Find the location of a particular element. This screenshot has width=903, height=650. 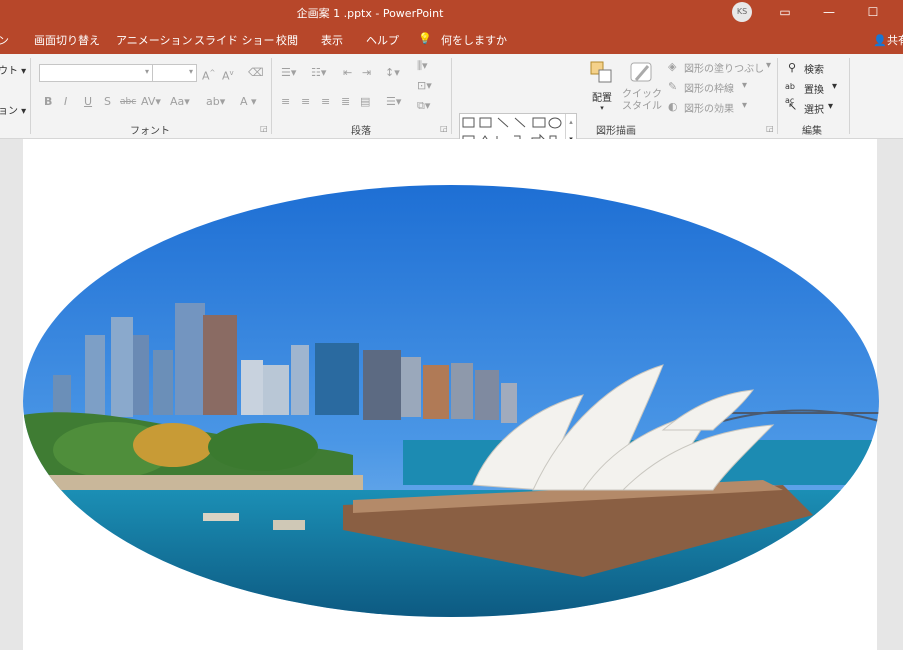

shape-outline-button: 図形の枠線 is located at coordinates (709, 87).